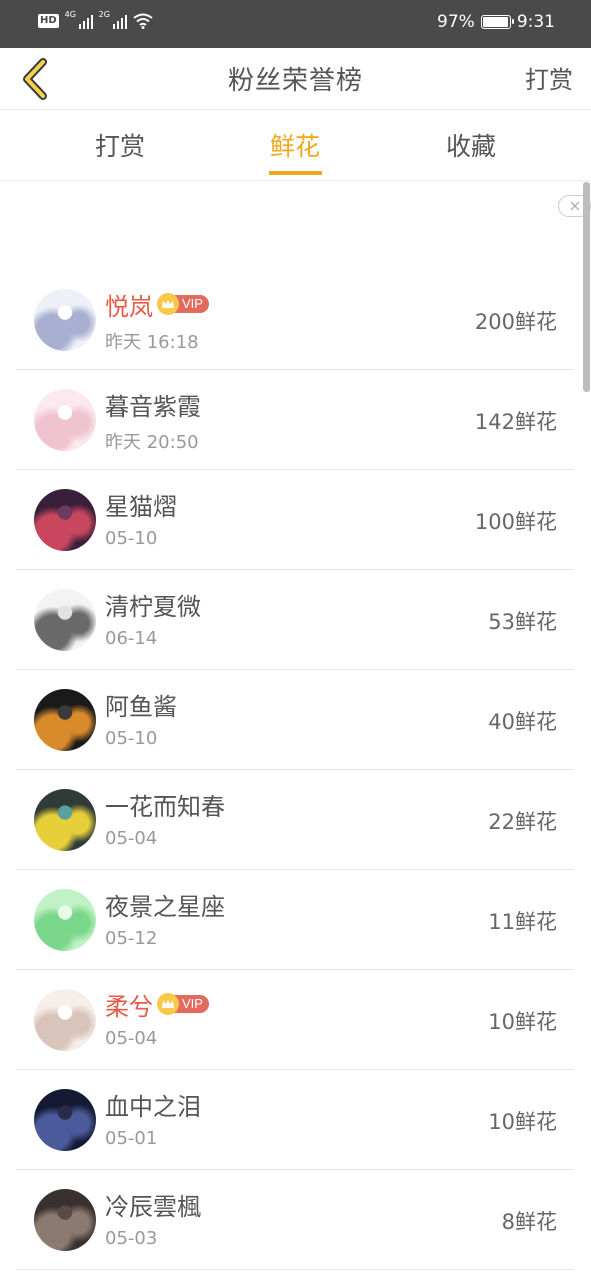 The height and width of the screenshot is (1280, 591). I want to click on clock: 9:31, so click(535, 22).